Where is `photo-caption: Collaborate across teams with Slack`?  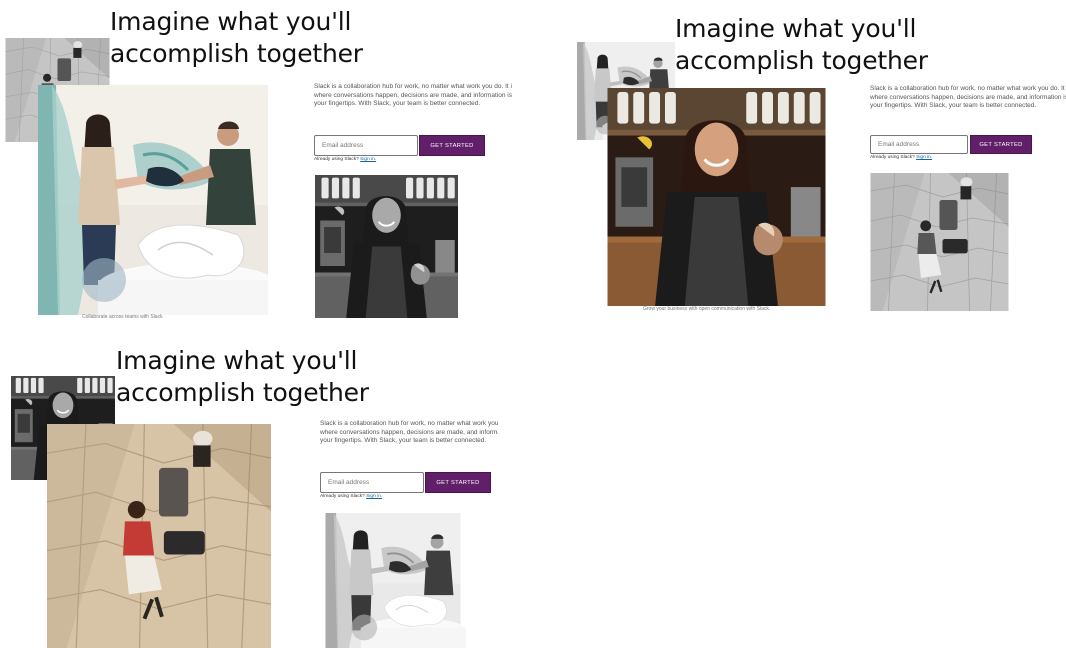
photo-caption: Collaborate across teams with Slack is located at coordinates (122, 317).